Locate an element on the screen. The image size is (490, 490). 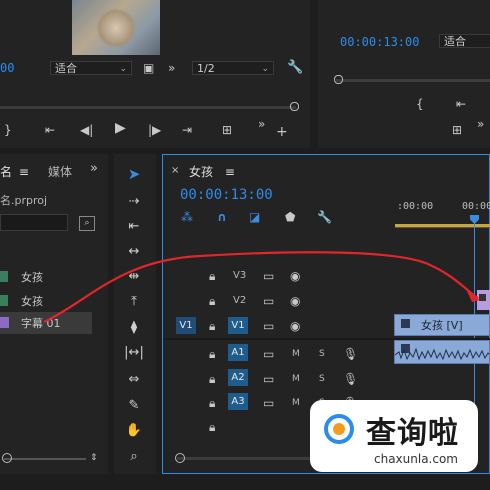
source-patch-v1: V1 is located at coordinates (186, 325).